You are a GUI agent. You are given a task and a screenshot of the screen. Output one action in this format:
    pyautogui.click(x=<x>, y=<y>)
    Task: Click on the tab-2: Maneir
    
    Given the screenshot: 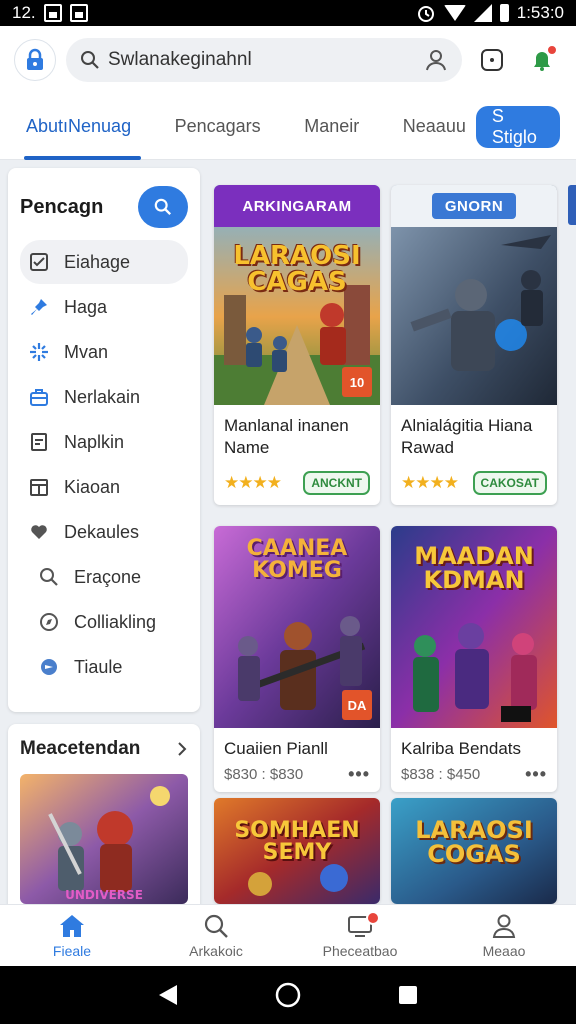 What is the action you would take?
    pyautogui.click(x=331, y=127)
    